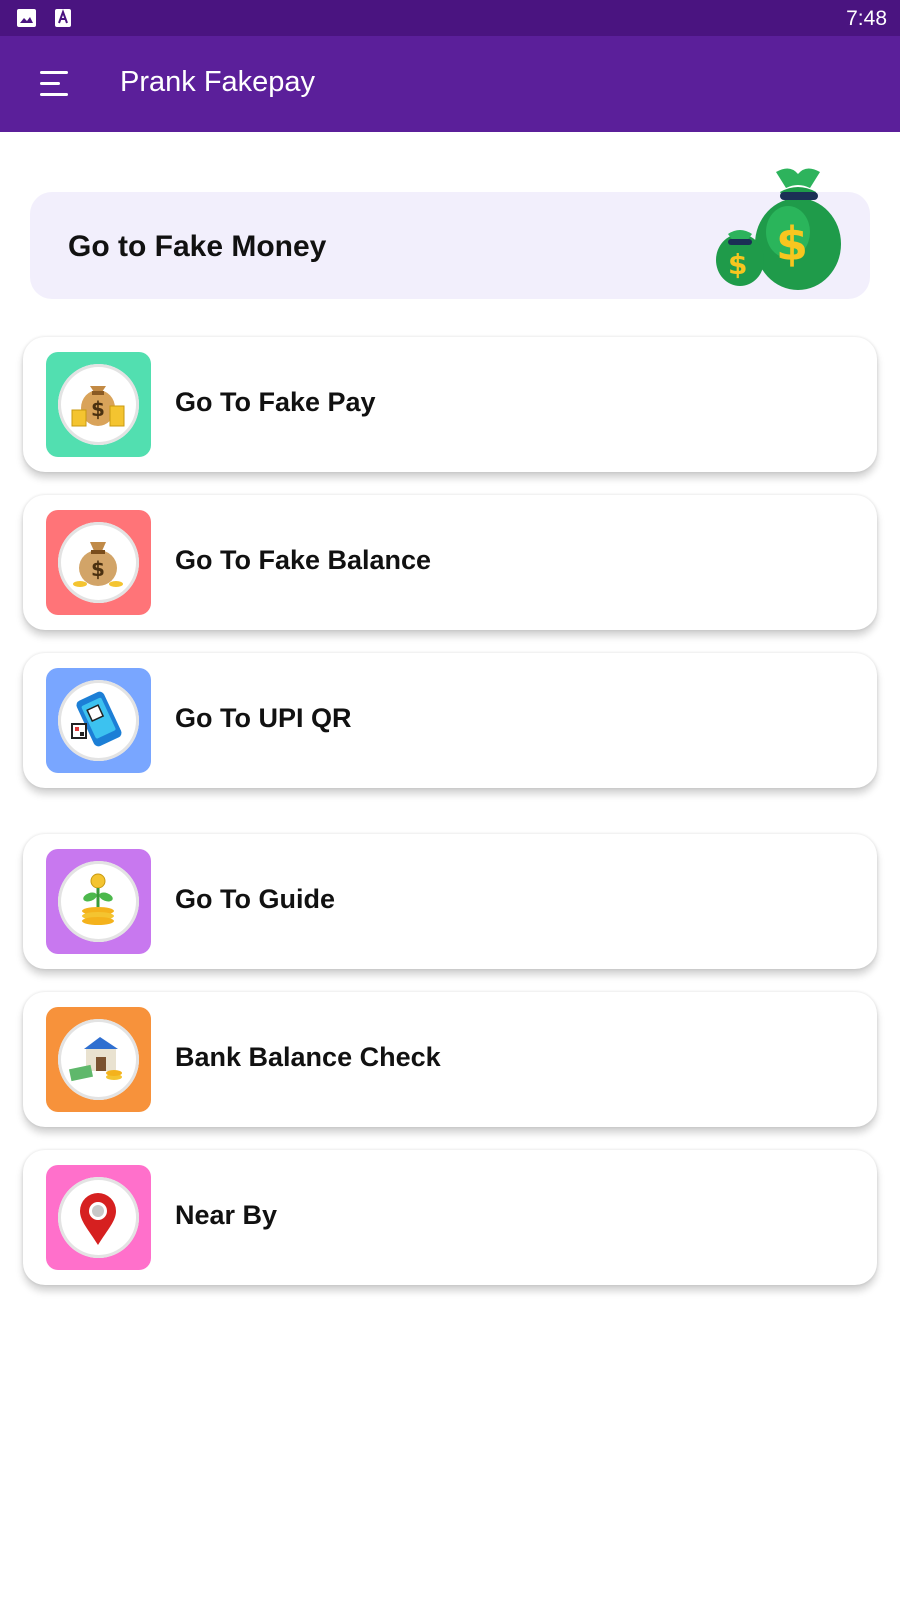 The width and height of the screenshot is (900, 1600). I want to click on fake-money-banner: Go to Fake Money $ $, so click(450, 233).